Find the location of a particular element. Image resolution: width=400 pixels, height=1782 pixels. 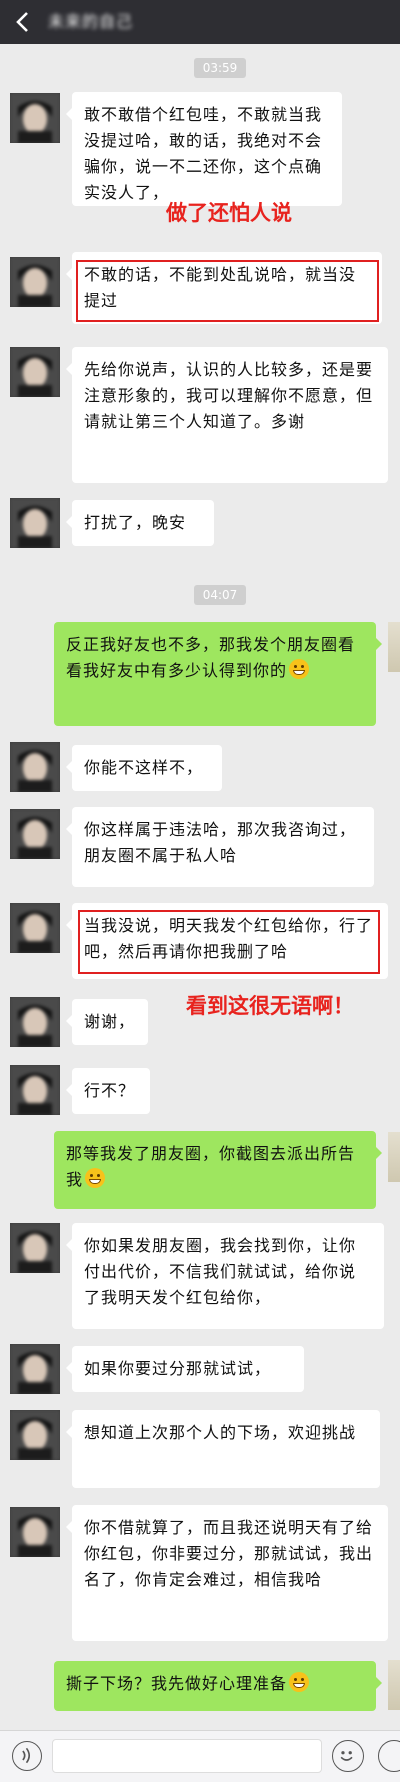

message-bubble: 撕子下场？我先做好心理准备 is located at coordinates (218, 1686).